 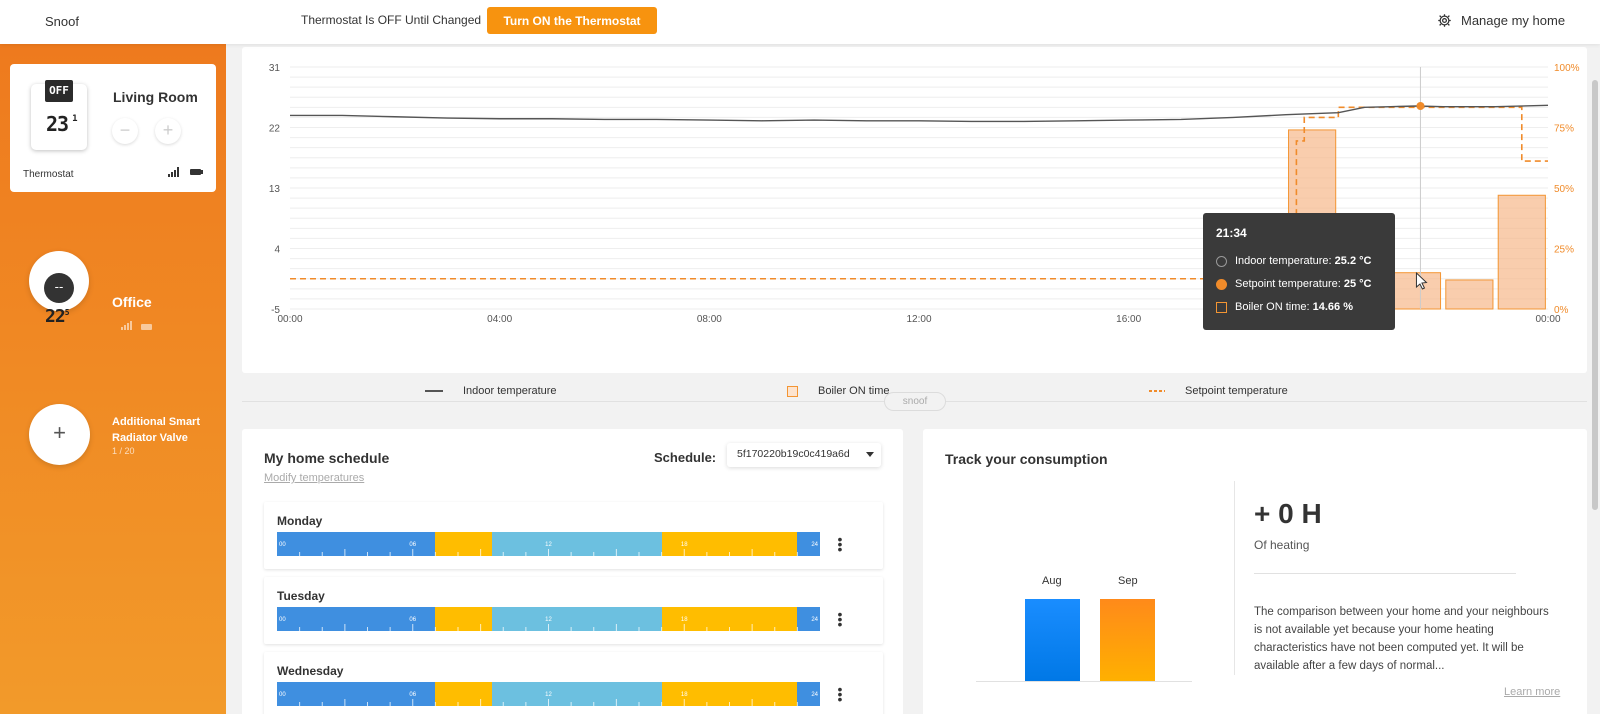 I want to click on signal-icon, so click(x=126, y=325).